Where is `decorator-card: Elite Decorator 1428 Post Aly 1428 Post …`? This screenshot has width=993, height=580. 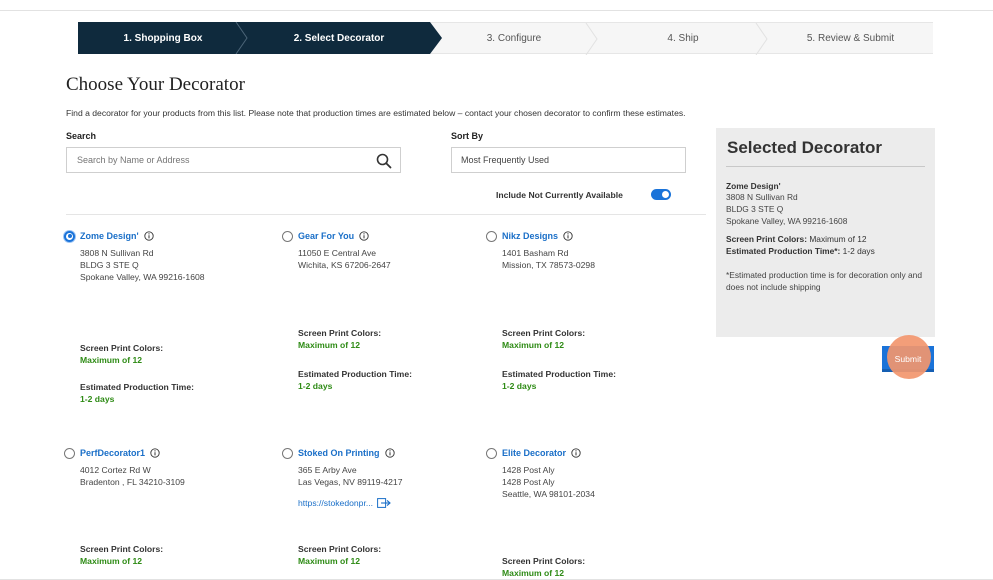 decorator-card: Elite Decorator 1428 Post Aly 1428 Post … is located at coordinates (581, 513).